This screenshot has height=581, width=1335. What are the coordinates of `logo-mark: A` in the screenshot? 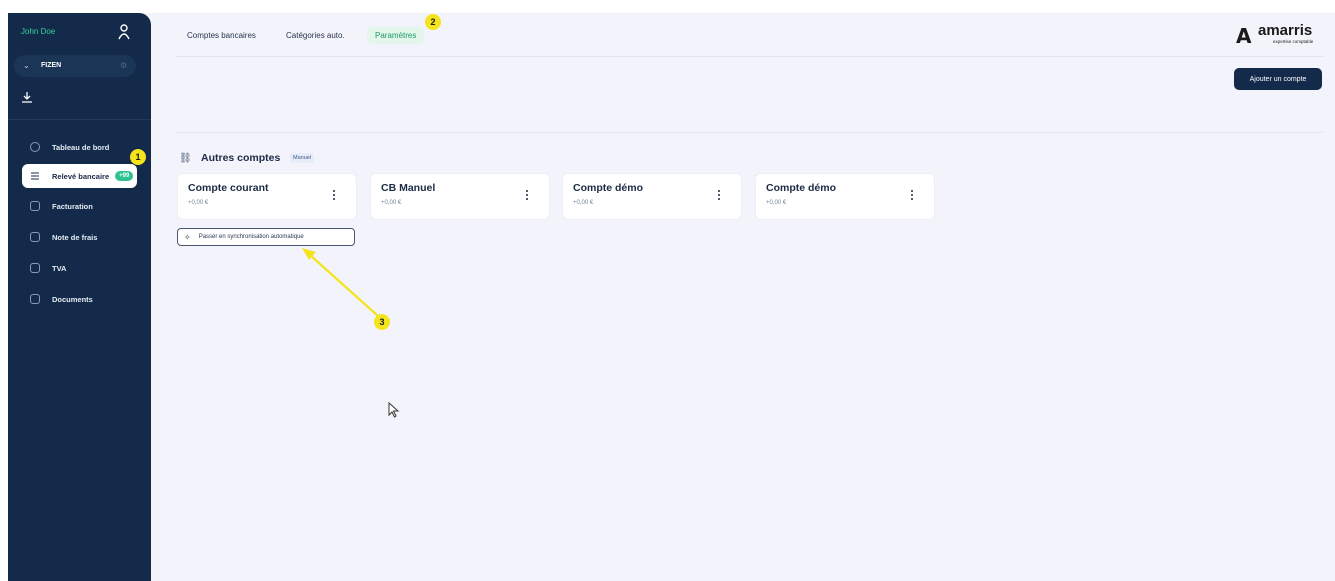 It's located at (1244, 36).